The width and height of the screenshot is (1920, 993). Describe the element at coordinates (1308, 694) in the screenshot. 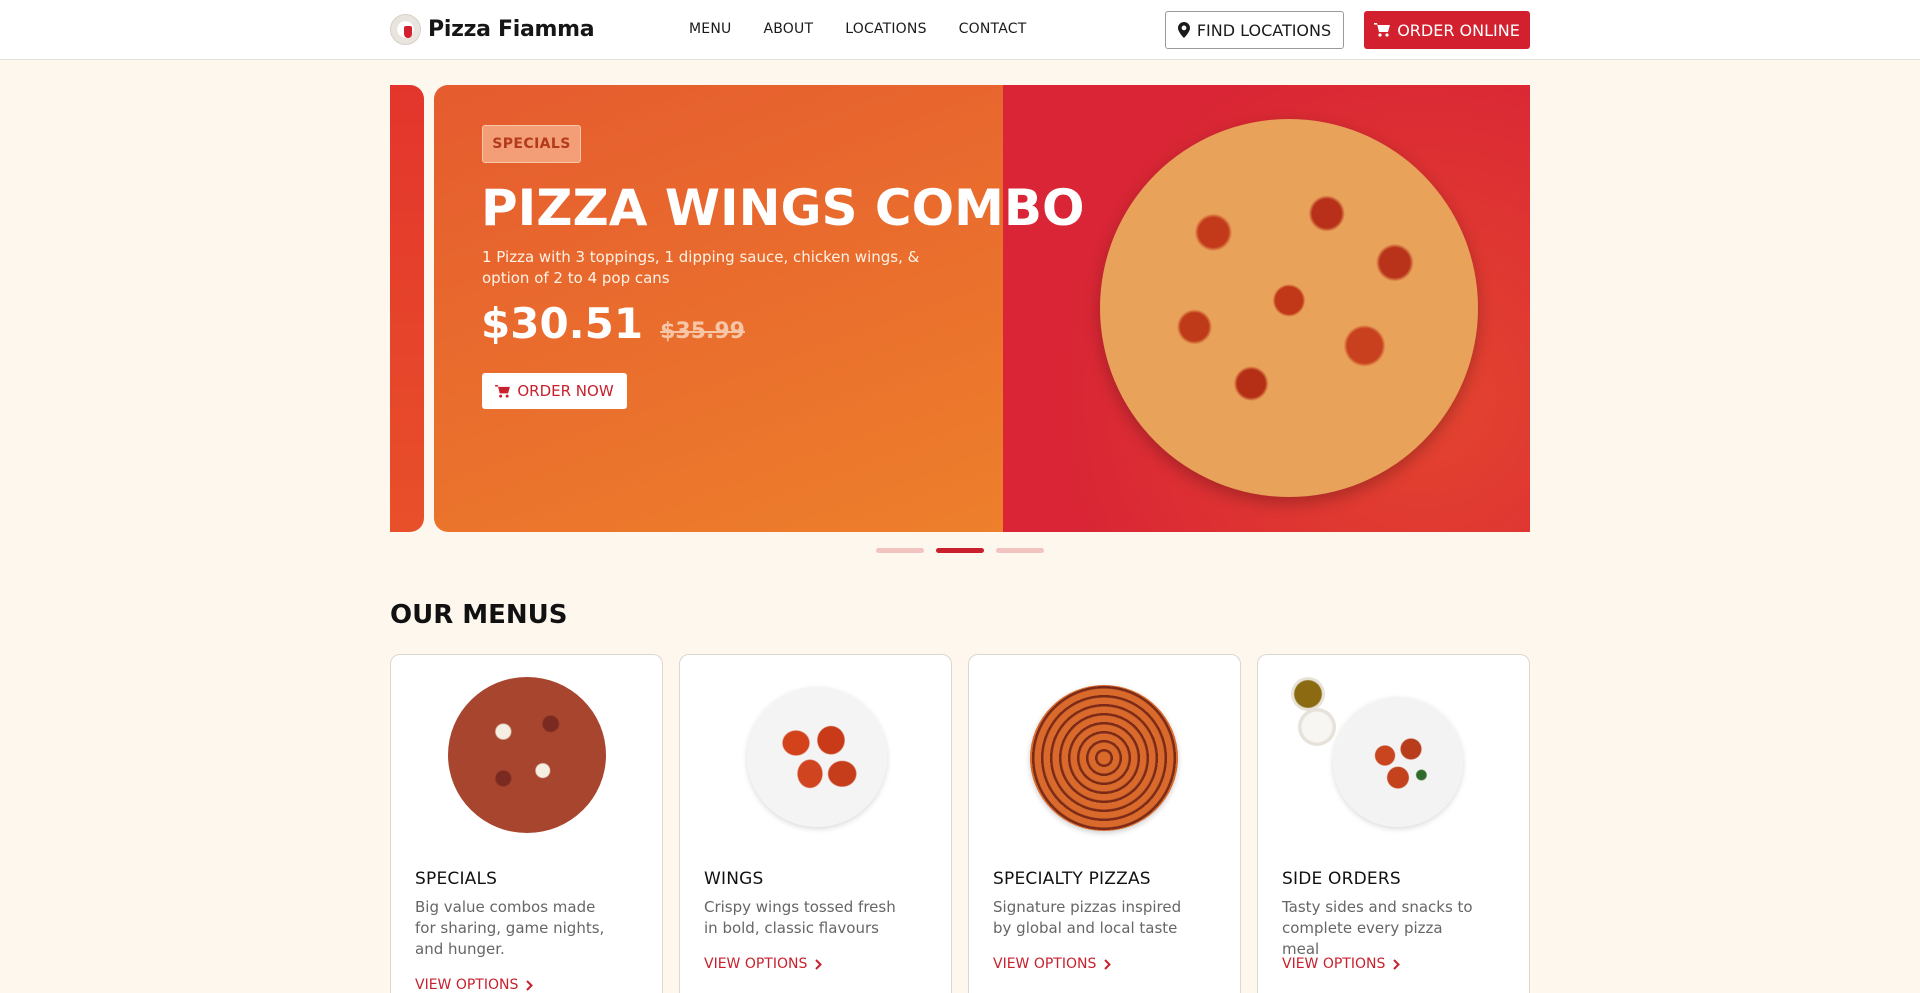

I see `dip-sauce-image` at that location.